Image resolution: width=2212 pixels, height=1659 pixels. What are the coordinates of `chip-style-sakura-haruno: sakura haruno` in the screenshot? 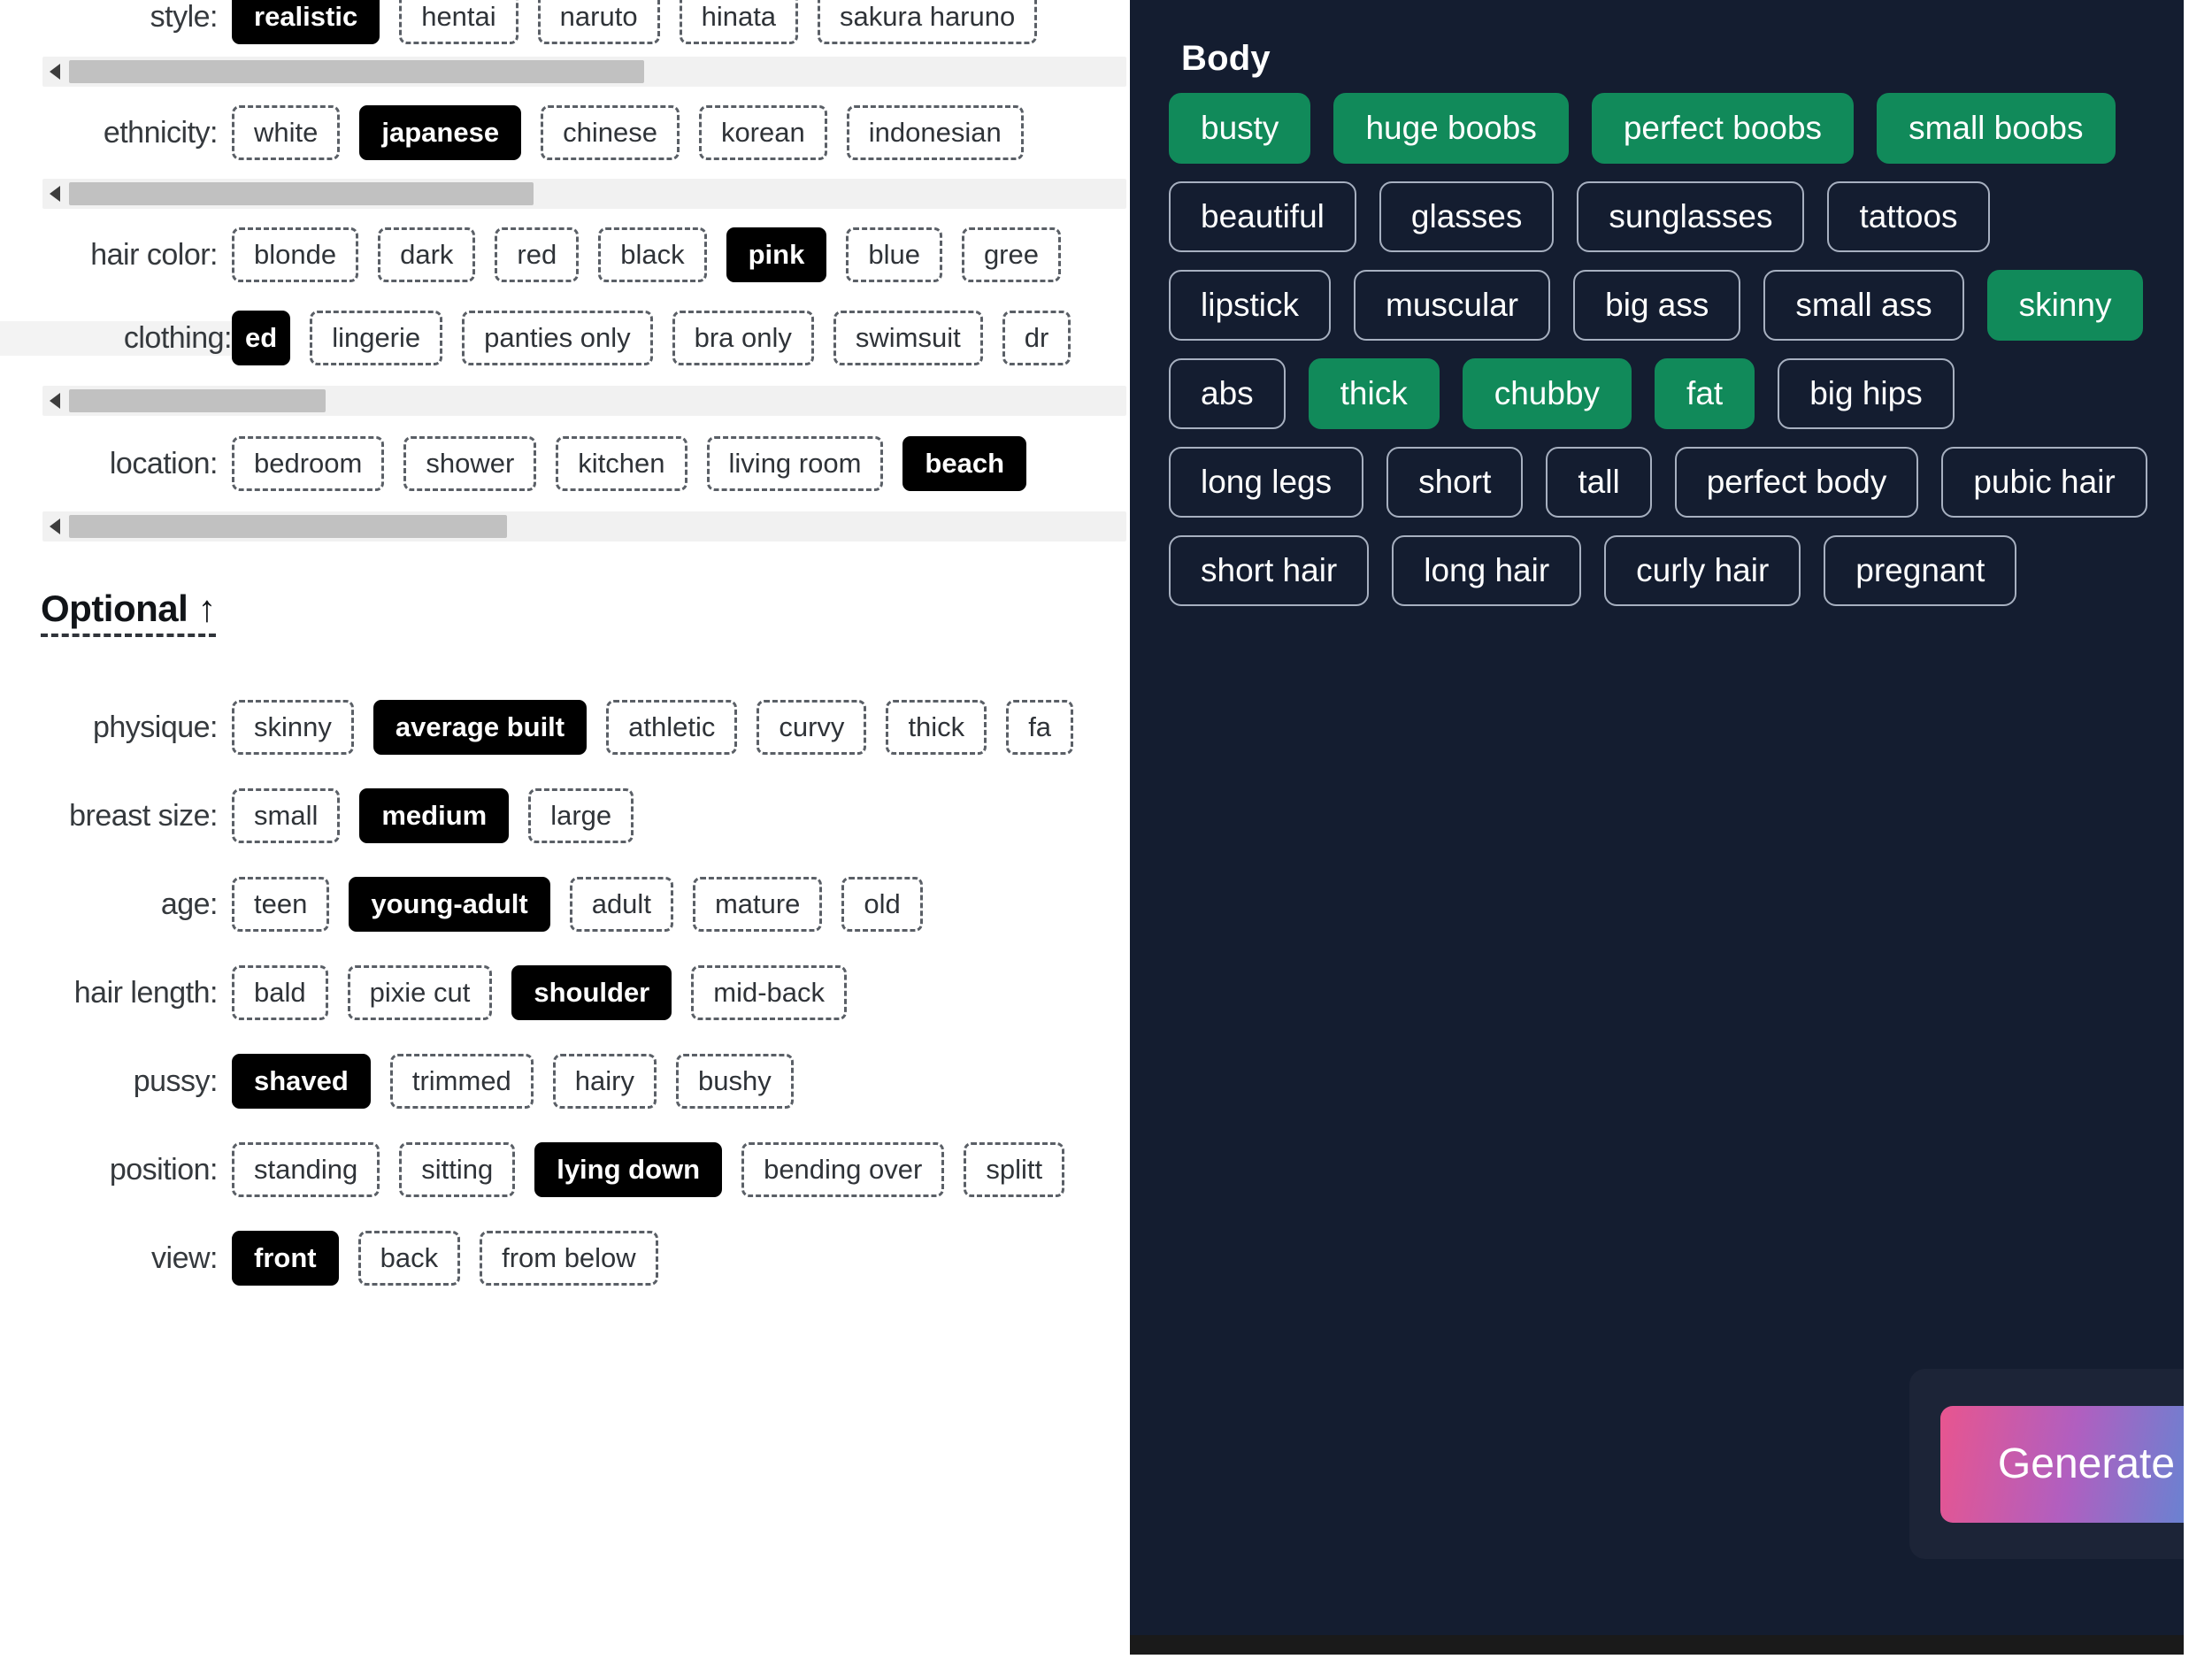 It's located at (928, 22).